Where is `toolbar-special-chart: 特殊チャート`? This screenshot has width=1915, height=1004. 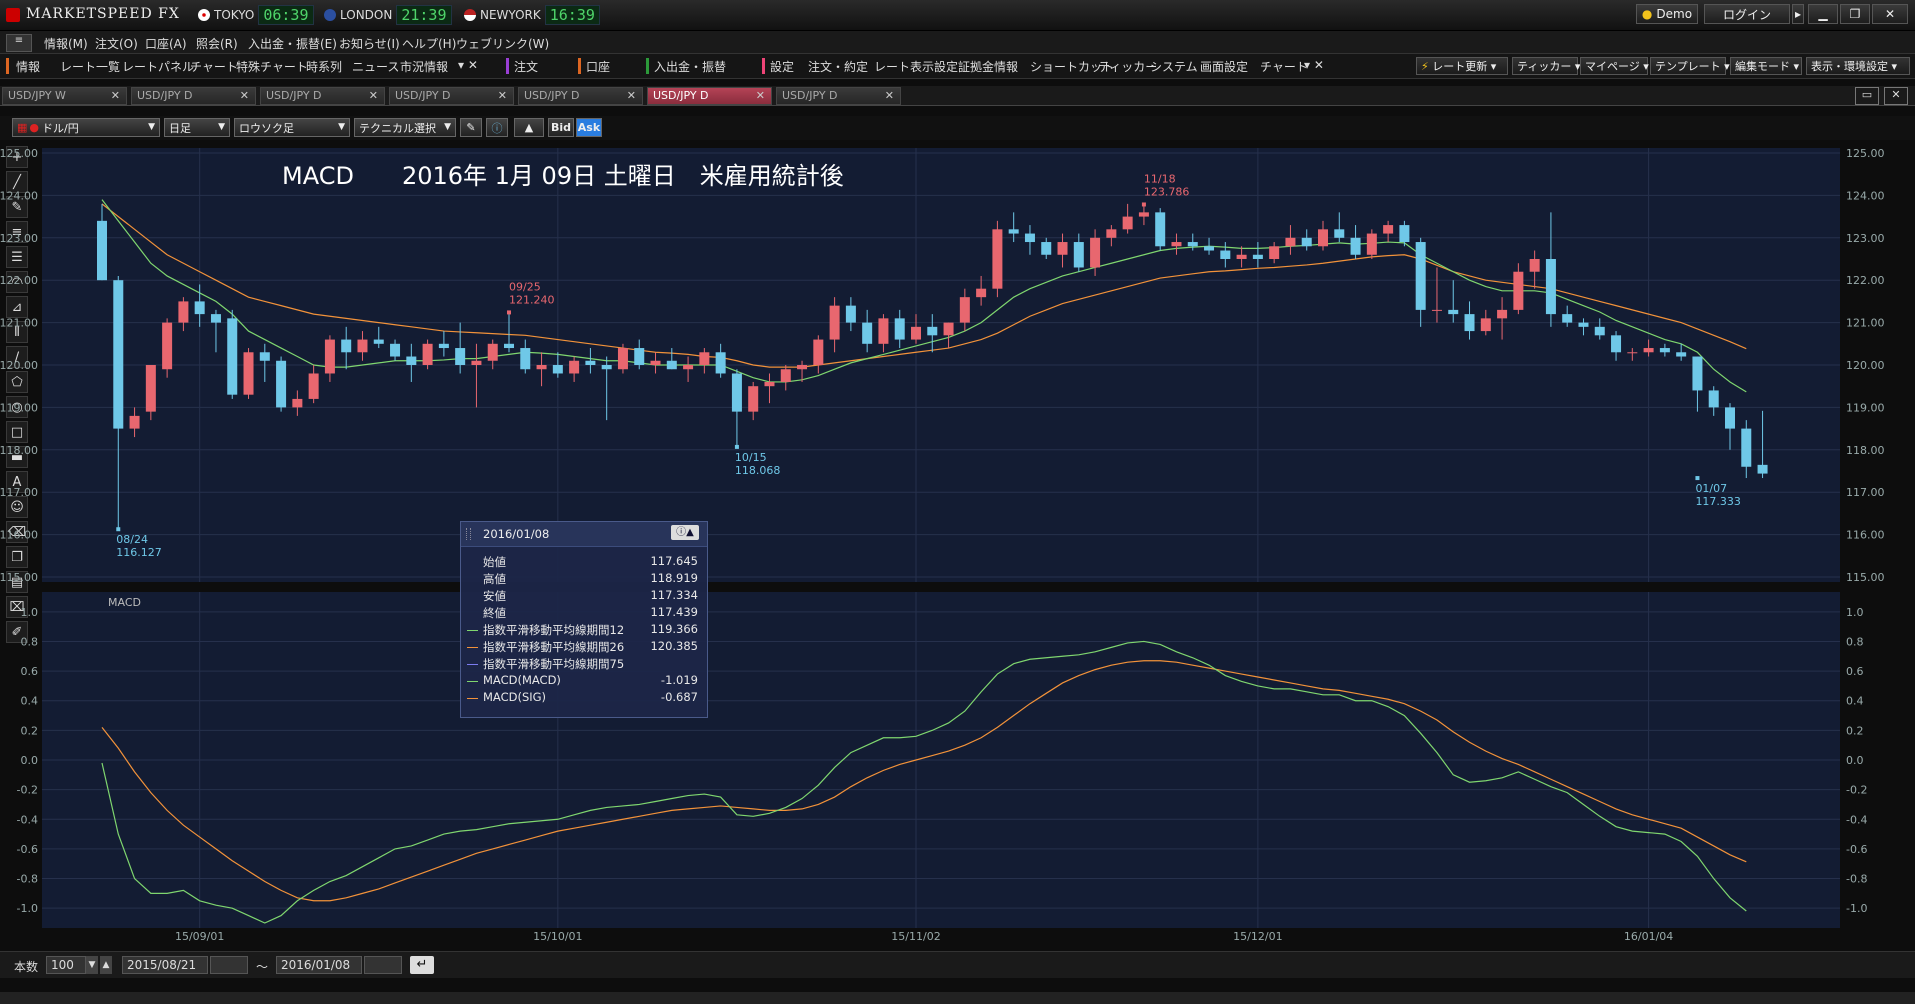
toolbar-special-chart: 特殊チャート is located at coordinates (272, 66).